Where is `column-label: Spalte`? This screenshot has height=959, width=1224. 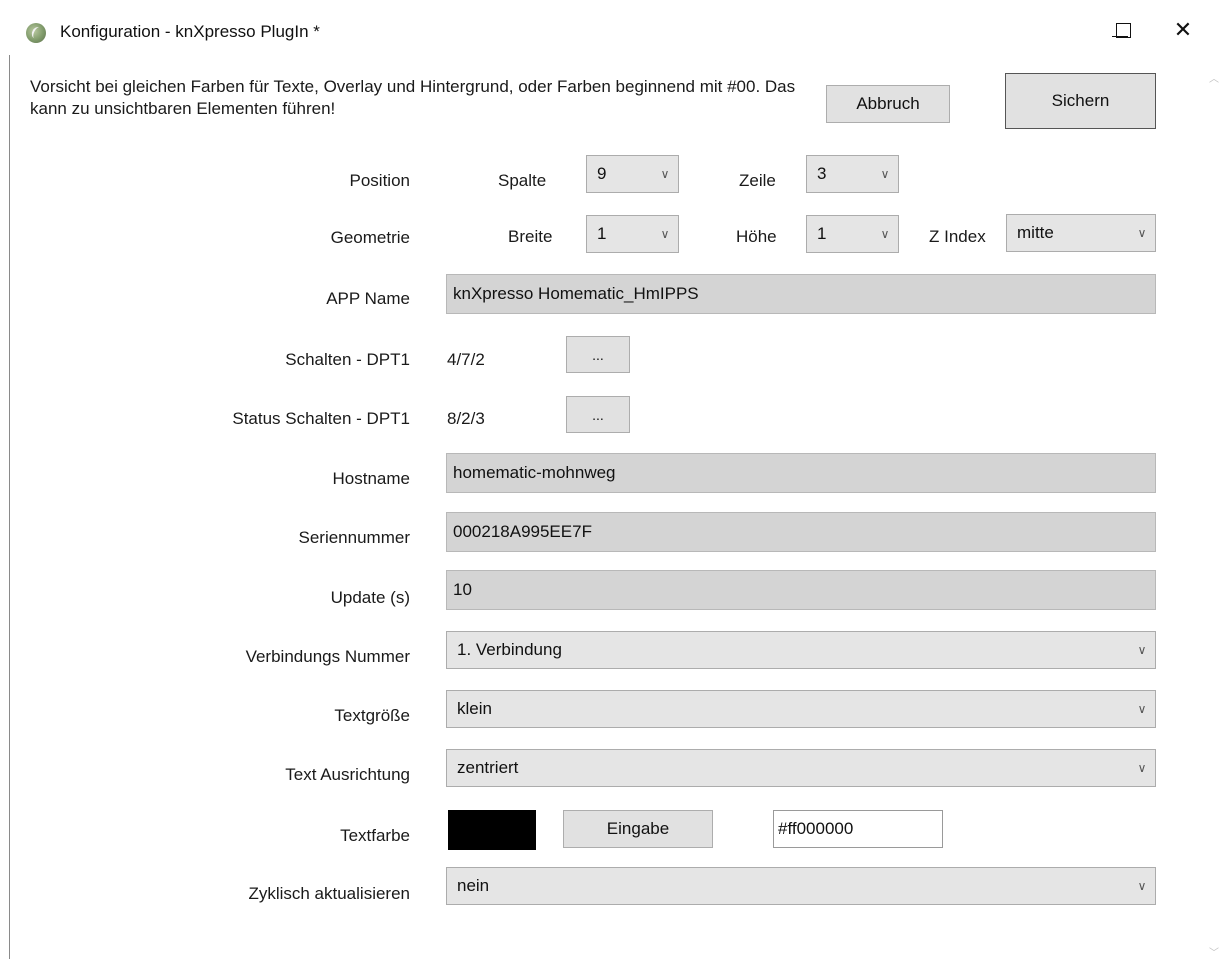
column-label: Spalte is located at coordinates (522, 180).